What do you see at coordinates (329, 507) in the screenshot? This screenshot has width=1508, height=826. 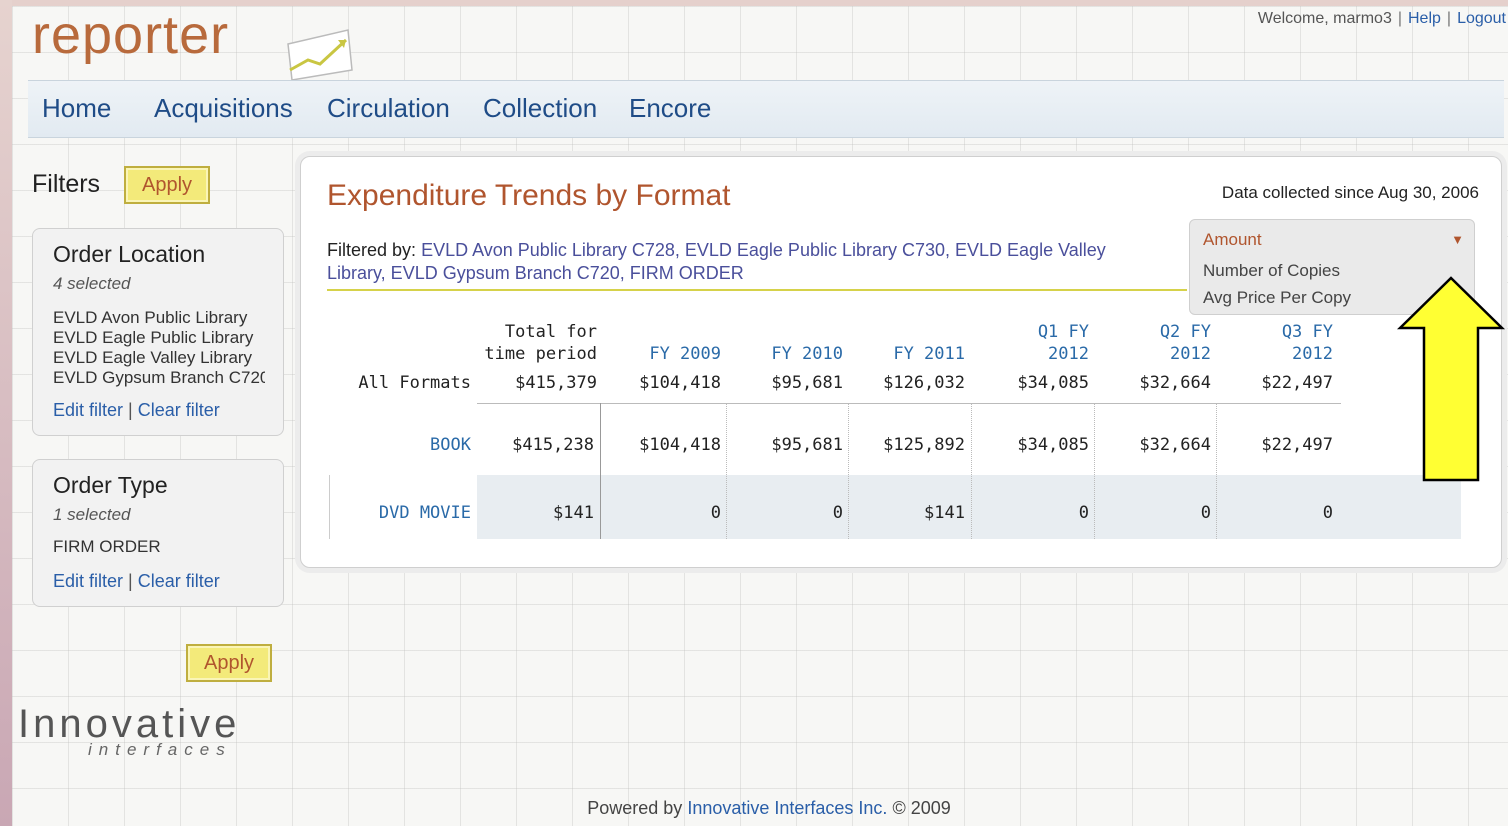 I see `row-edge` at bounding box center [329, 507].